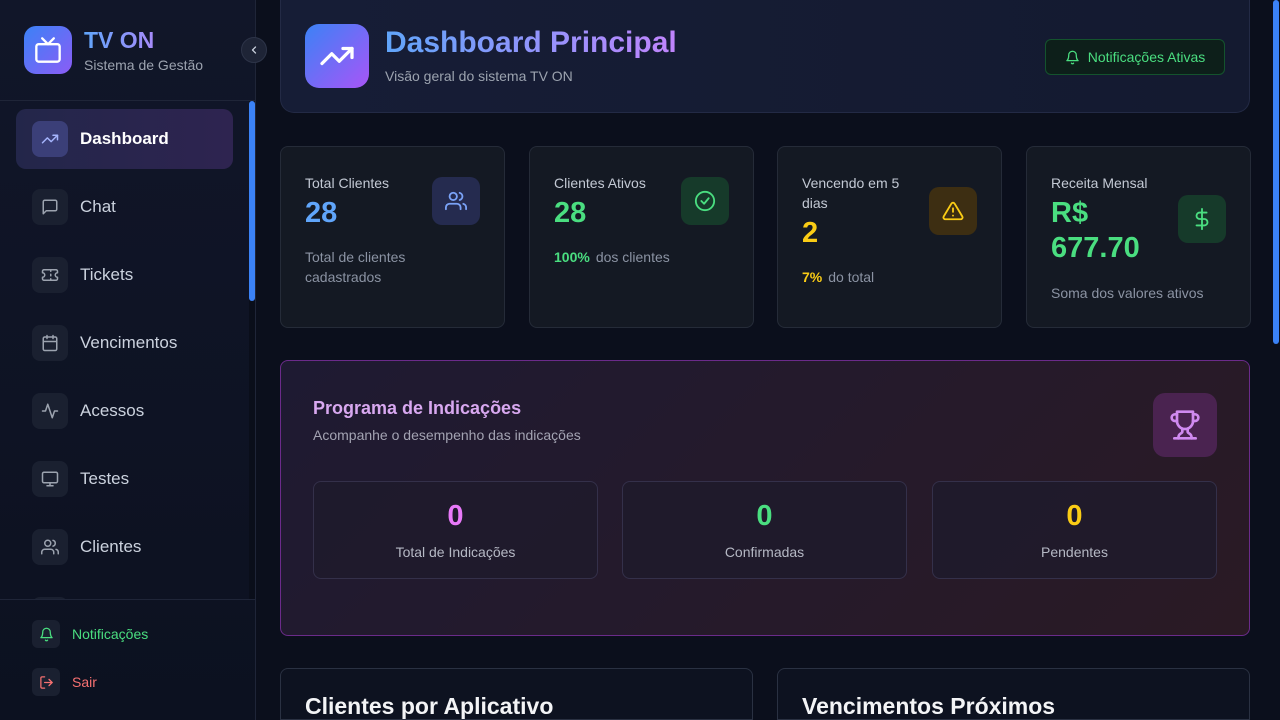  What do you see at coordinates (119, 40) in the screenshot?
I see `brand-title: TV ON` at bounding box center [119, 40].